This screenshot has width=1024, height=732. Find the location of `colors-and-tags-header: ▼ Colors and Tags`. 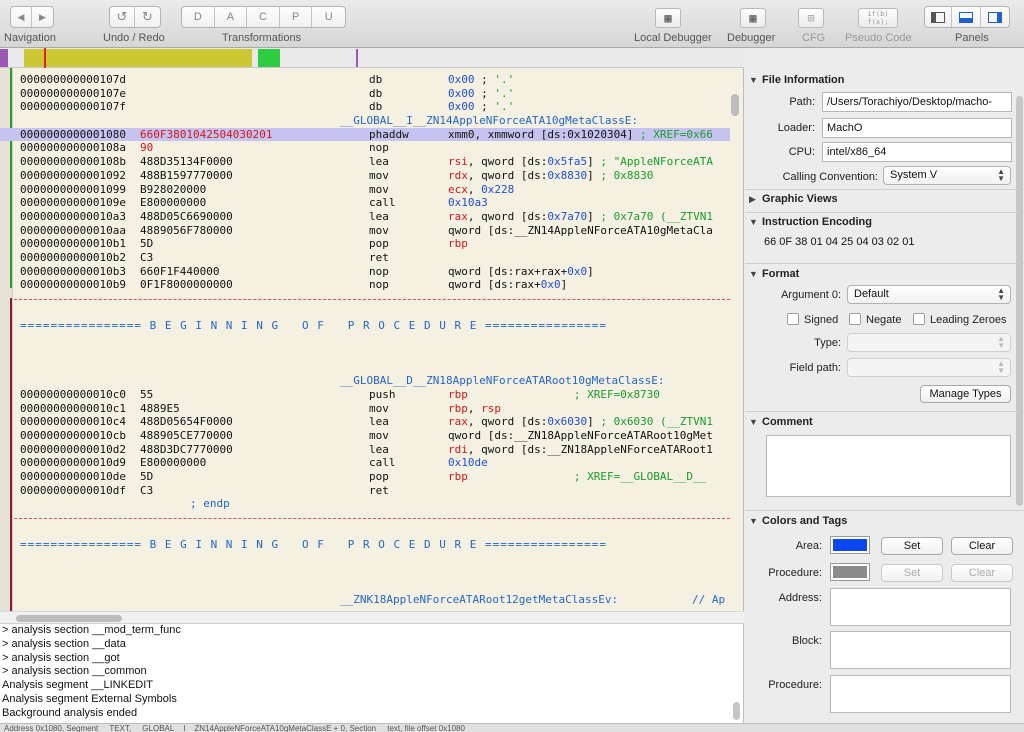

colors-and-tags-header: ▼ Colors and Tags is located at coordinates (884, 521).